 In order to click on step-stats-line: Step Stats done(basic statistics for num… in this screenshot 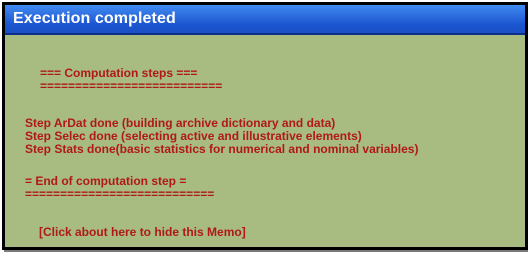, I will do `click(222, 149)`.